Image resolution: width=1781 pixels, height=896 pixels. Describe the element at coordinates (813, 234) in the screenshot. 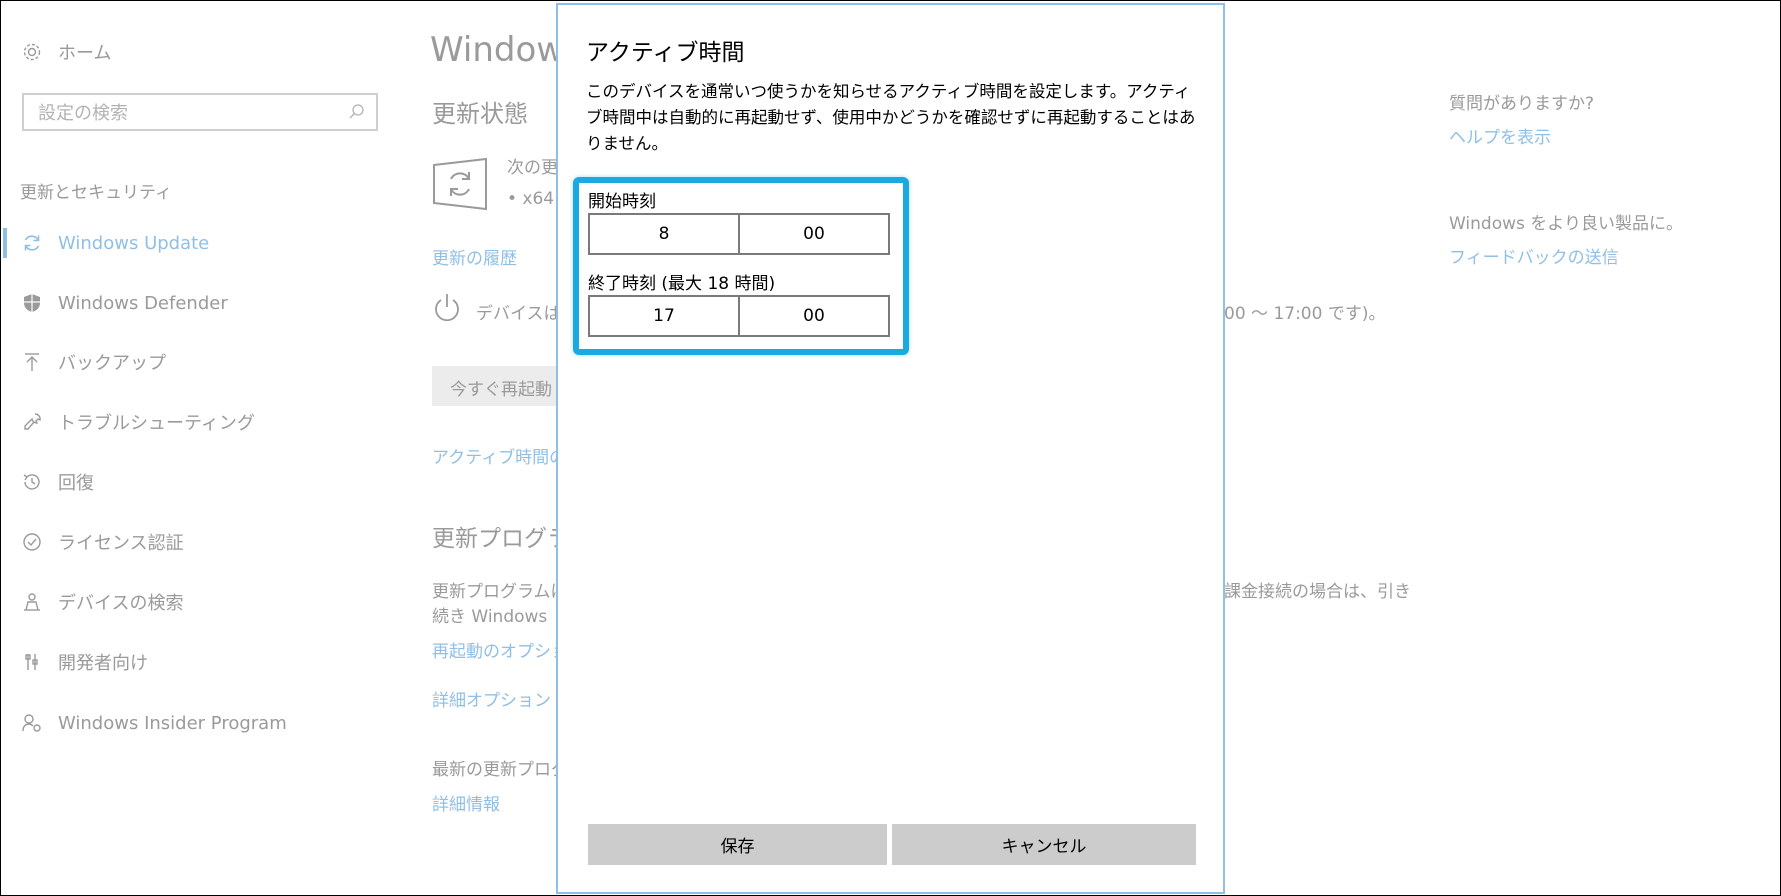

I see `start-minute: 00` at that location.